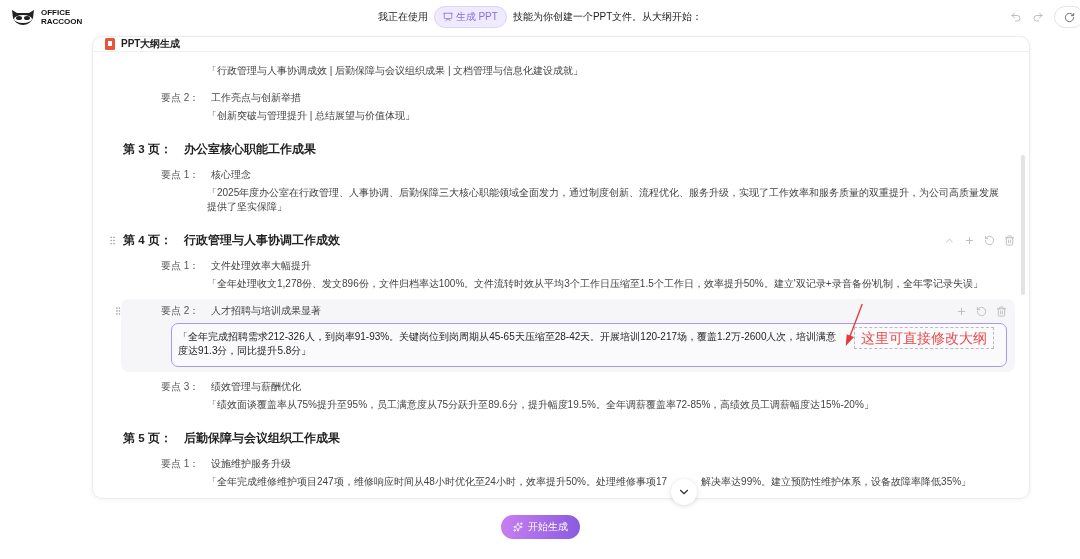 This screenshot has width=1080, height=559. Describe the element at coordinates (147, 438) in the screenshot. I see `page-number: 第 5 页：` at that location.